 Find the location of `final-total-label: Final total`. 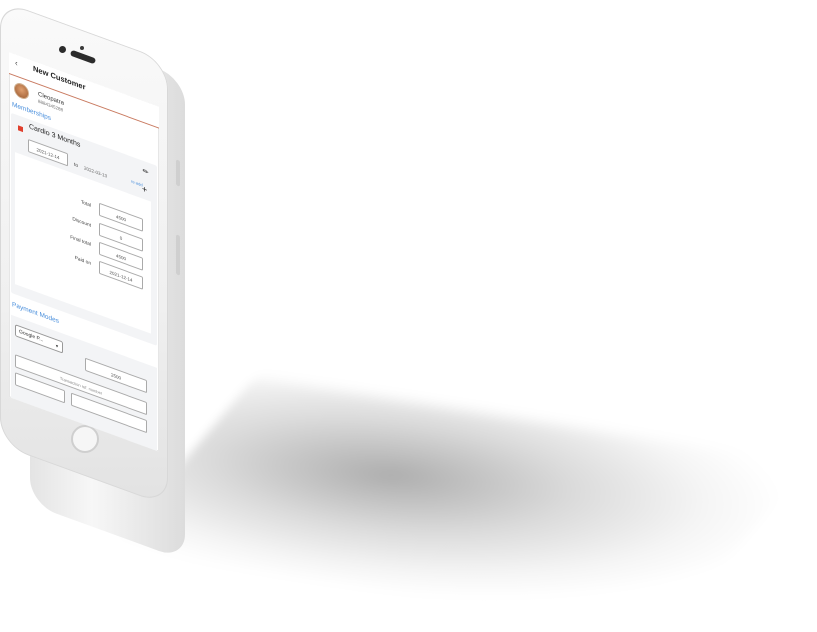

final-total-label: Final total is located at coordinates (80, 241).